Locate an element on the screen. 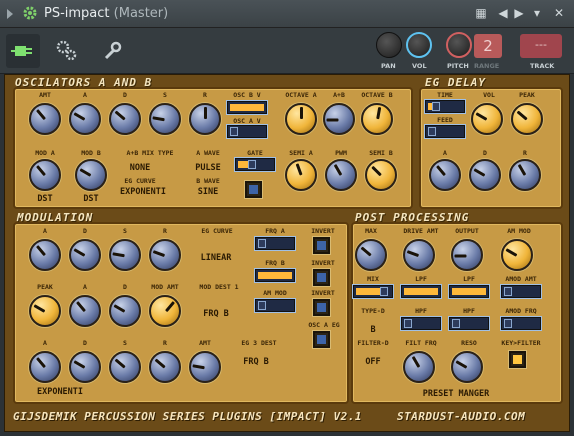 Image resolution: width=574 pixels, height=436 pixels. octave-a-knob is located at coordinates (301, 119).